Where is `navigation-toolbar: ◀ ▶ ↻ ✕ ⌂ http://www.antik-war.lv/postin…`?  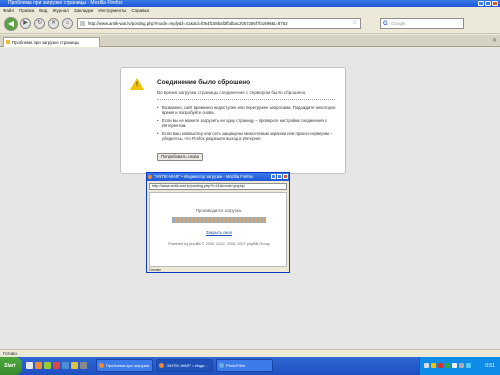
navigation-toolbar: ◀ ▶ ↻ ✕ ⌂ http://www.antik-war.lv/postin… is located at coordinates (250, 24).